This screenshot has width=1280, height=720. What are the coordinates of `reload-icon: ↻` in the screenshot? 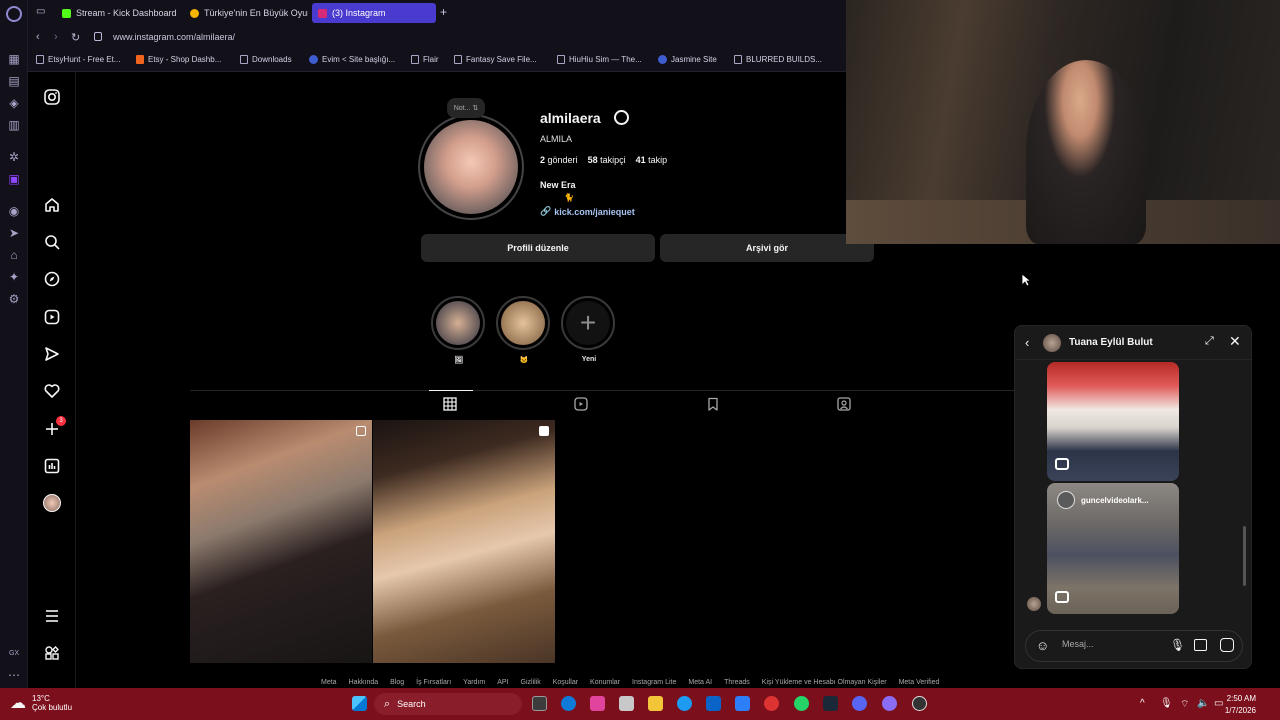 It's located at (75, 37).